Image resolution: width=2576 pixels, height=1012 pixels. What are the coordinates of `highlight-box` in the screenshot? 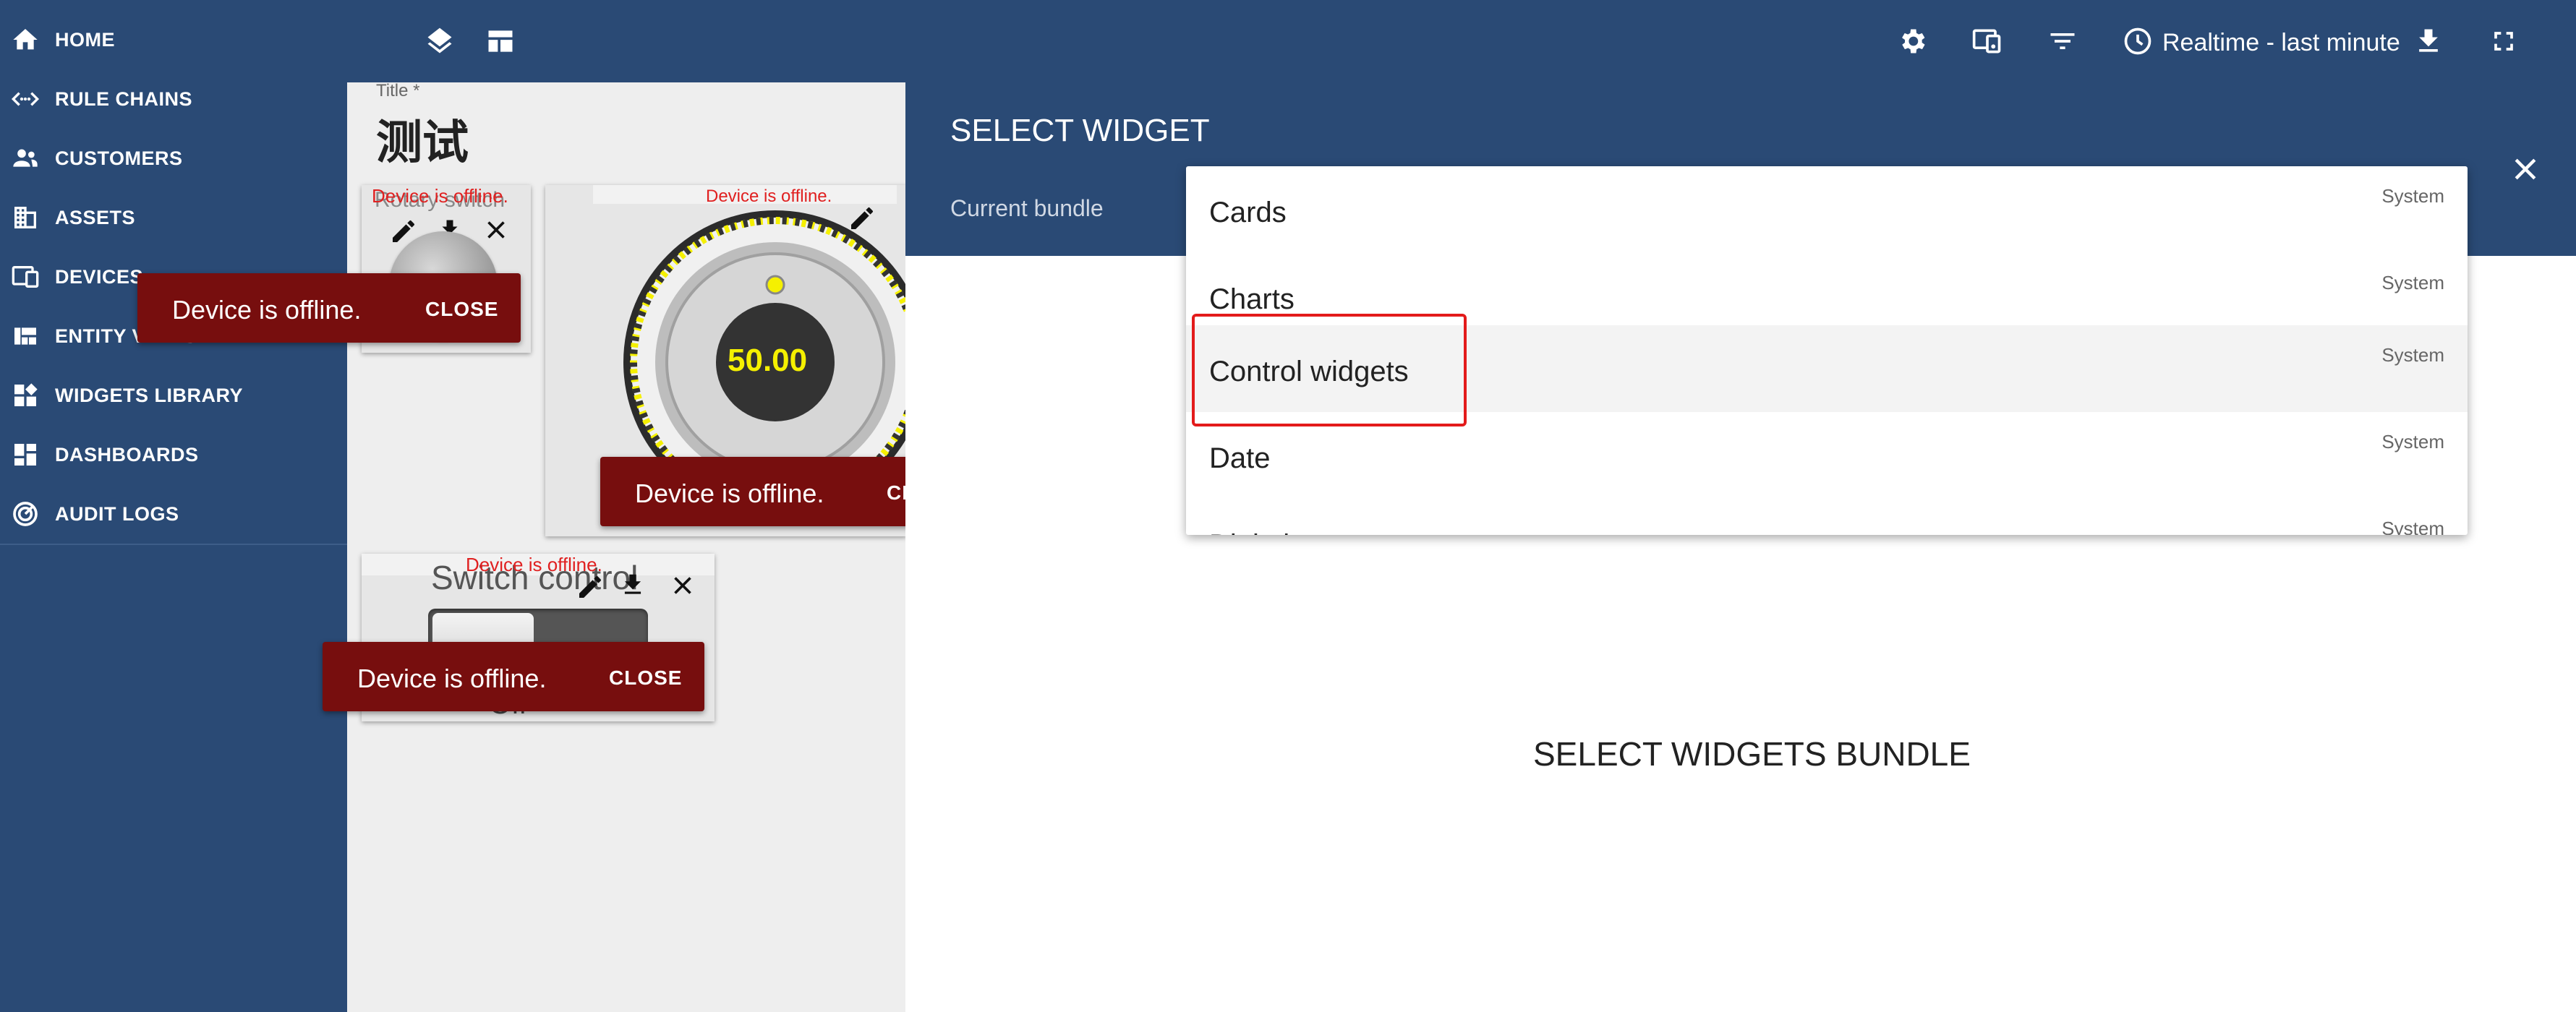 It's located at (1330, 370).